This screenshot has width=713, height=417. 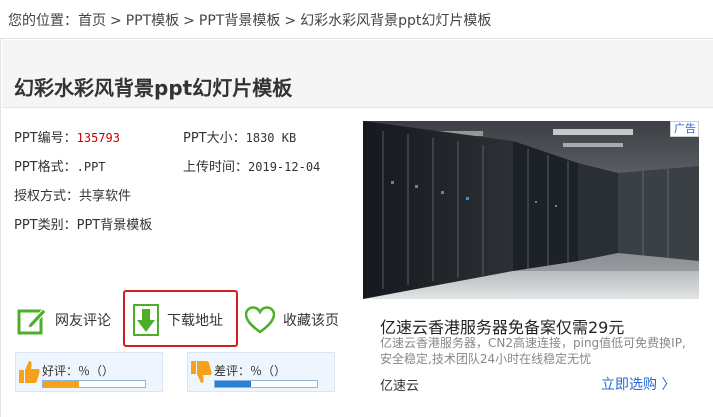 What do you see at coordinates (43, 21) in the screenshot?
I see `breadcrumb-prefix: 您的位置：` at bounding box center [43, 21].